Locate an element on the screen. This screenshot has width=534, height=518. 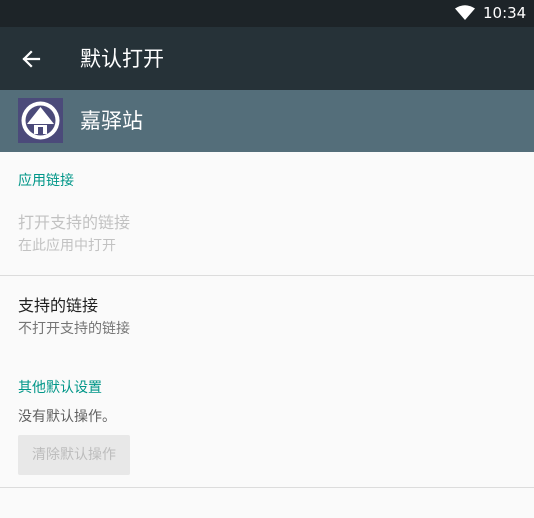
other-defaults-section-title: 其他默认设置 is located at coordinates (60, 388).